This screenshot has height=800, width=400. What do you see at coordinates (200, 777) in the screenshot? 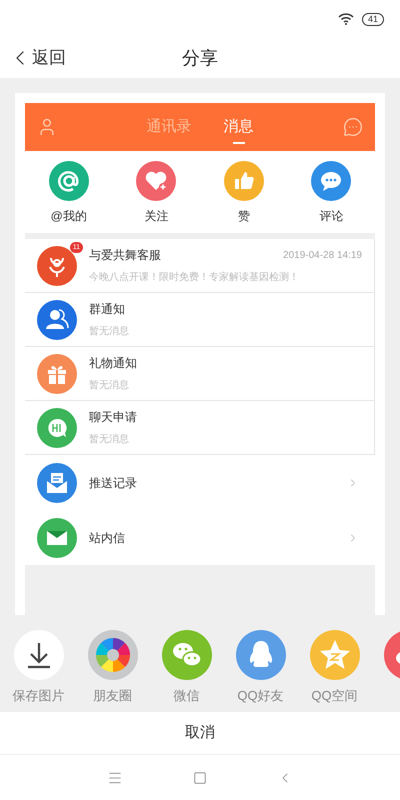
I see `home-icon` at bounding box center [200, 777].